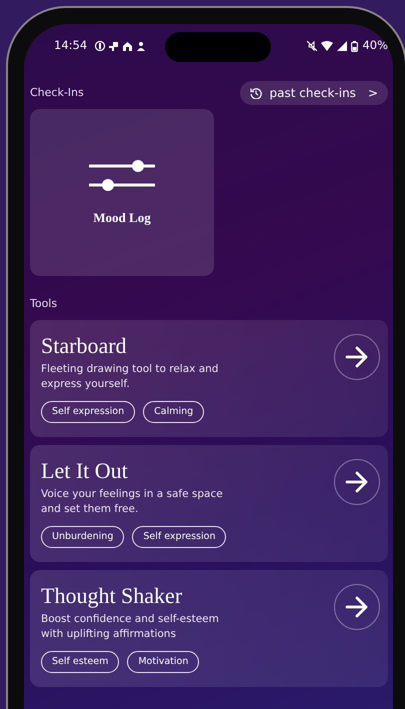 This screenshot has height=709, width=405. I want to click on clock-time: 14:54, so click(71, 45).